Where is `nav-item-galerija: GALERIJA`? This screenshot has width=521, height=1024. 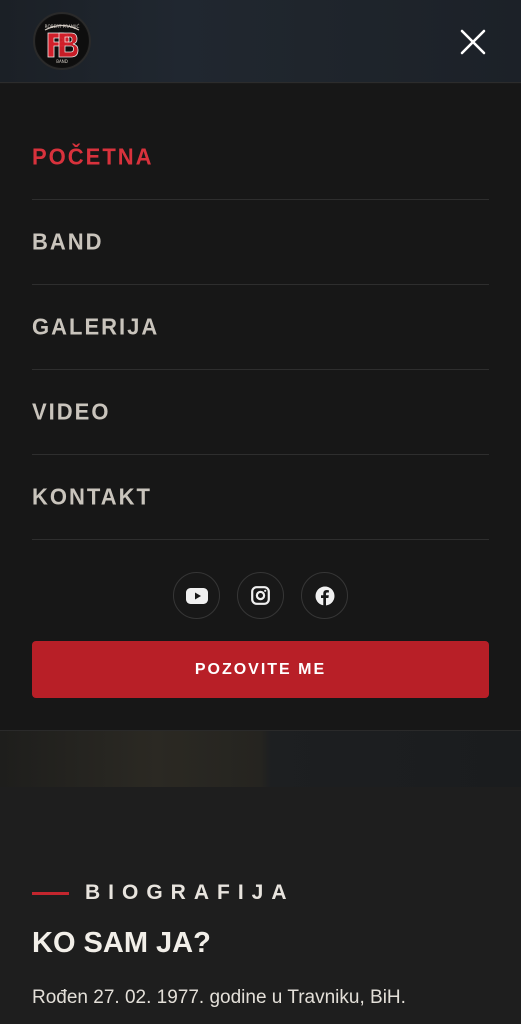 nav-item-galerija: GALERIJA is located at coordinates (260, 327).